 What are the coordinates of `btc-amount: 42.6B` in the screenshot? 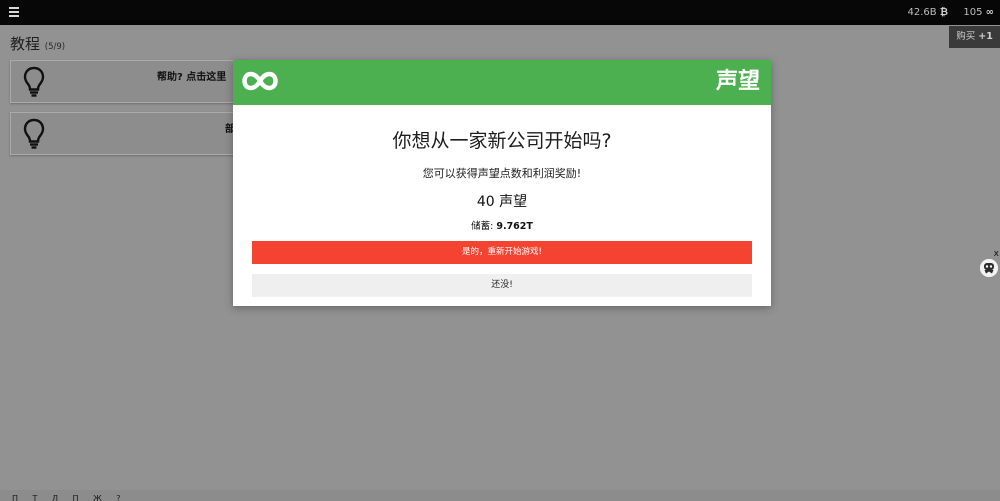 It's located at (922, 12).